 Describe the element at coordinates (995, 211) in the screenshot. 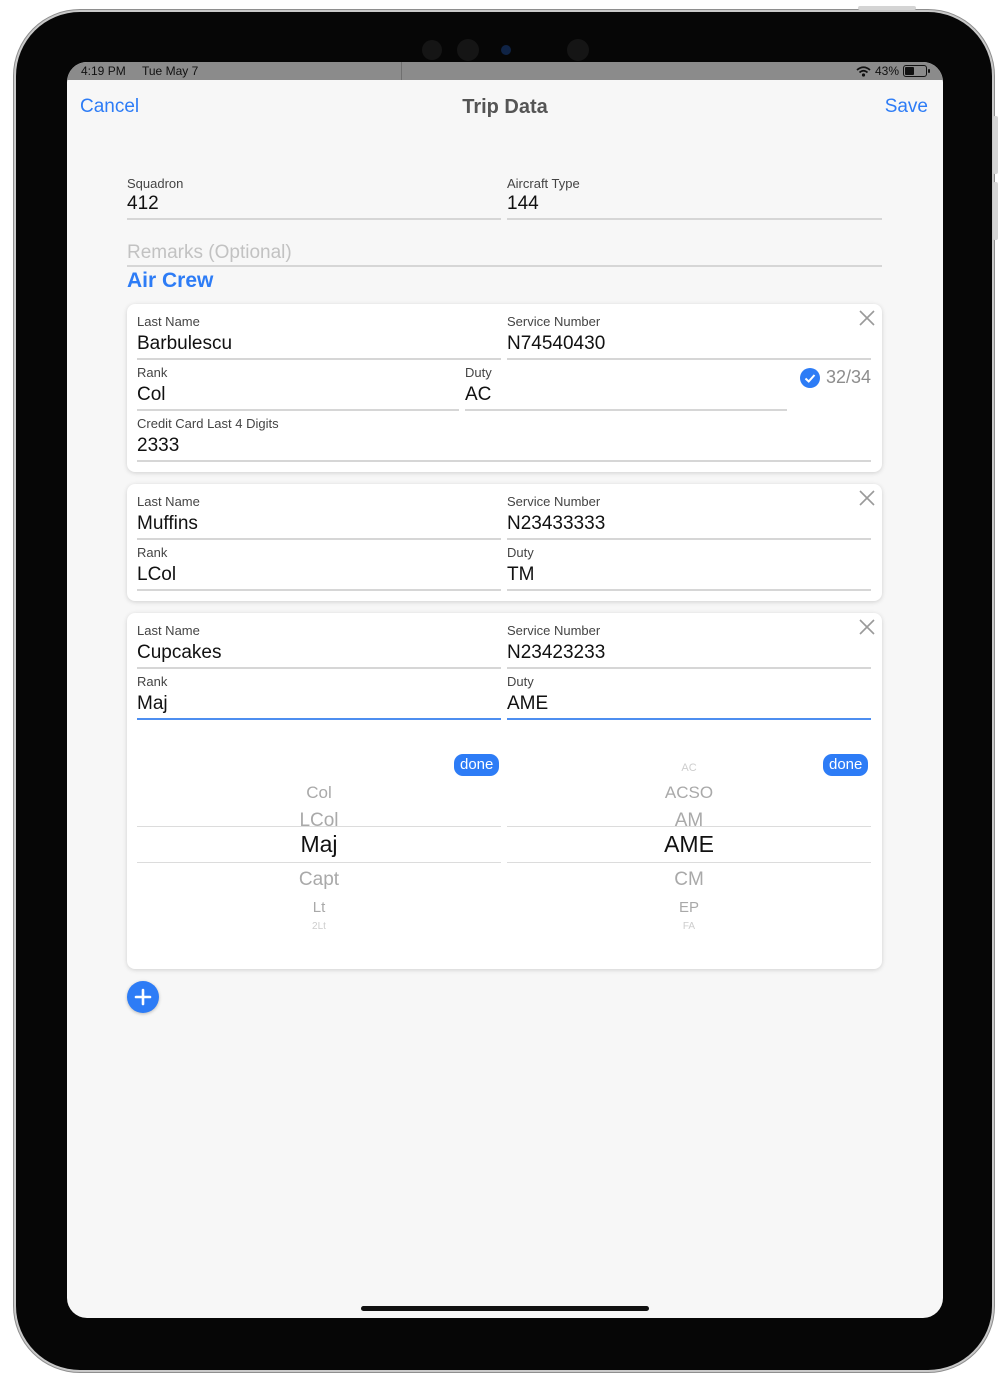

I see `volume-down-button` at that location.